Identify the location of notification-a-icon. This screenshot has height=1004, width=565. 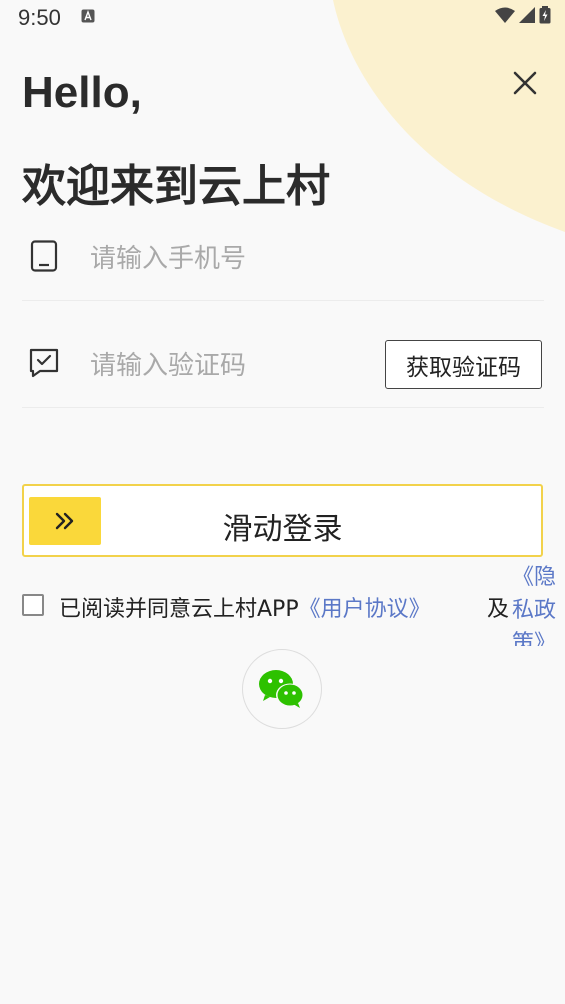
(88, 16).